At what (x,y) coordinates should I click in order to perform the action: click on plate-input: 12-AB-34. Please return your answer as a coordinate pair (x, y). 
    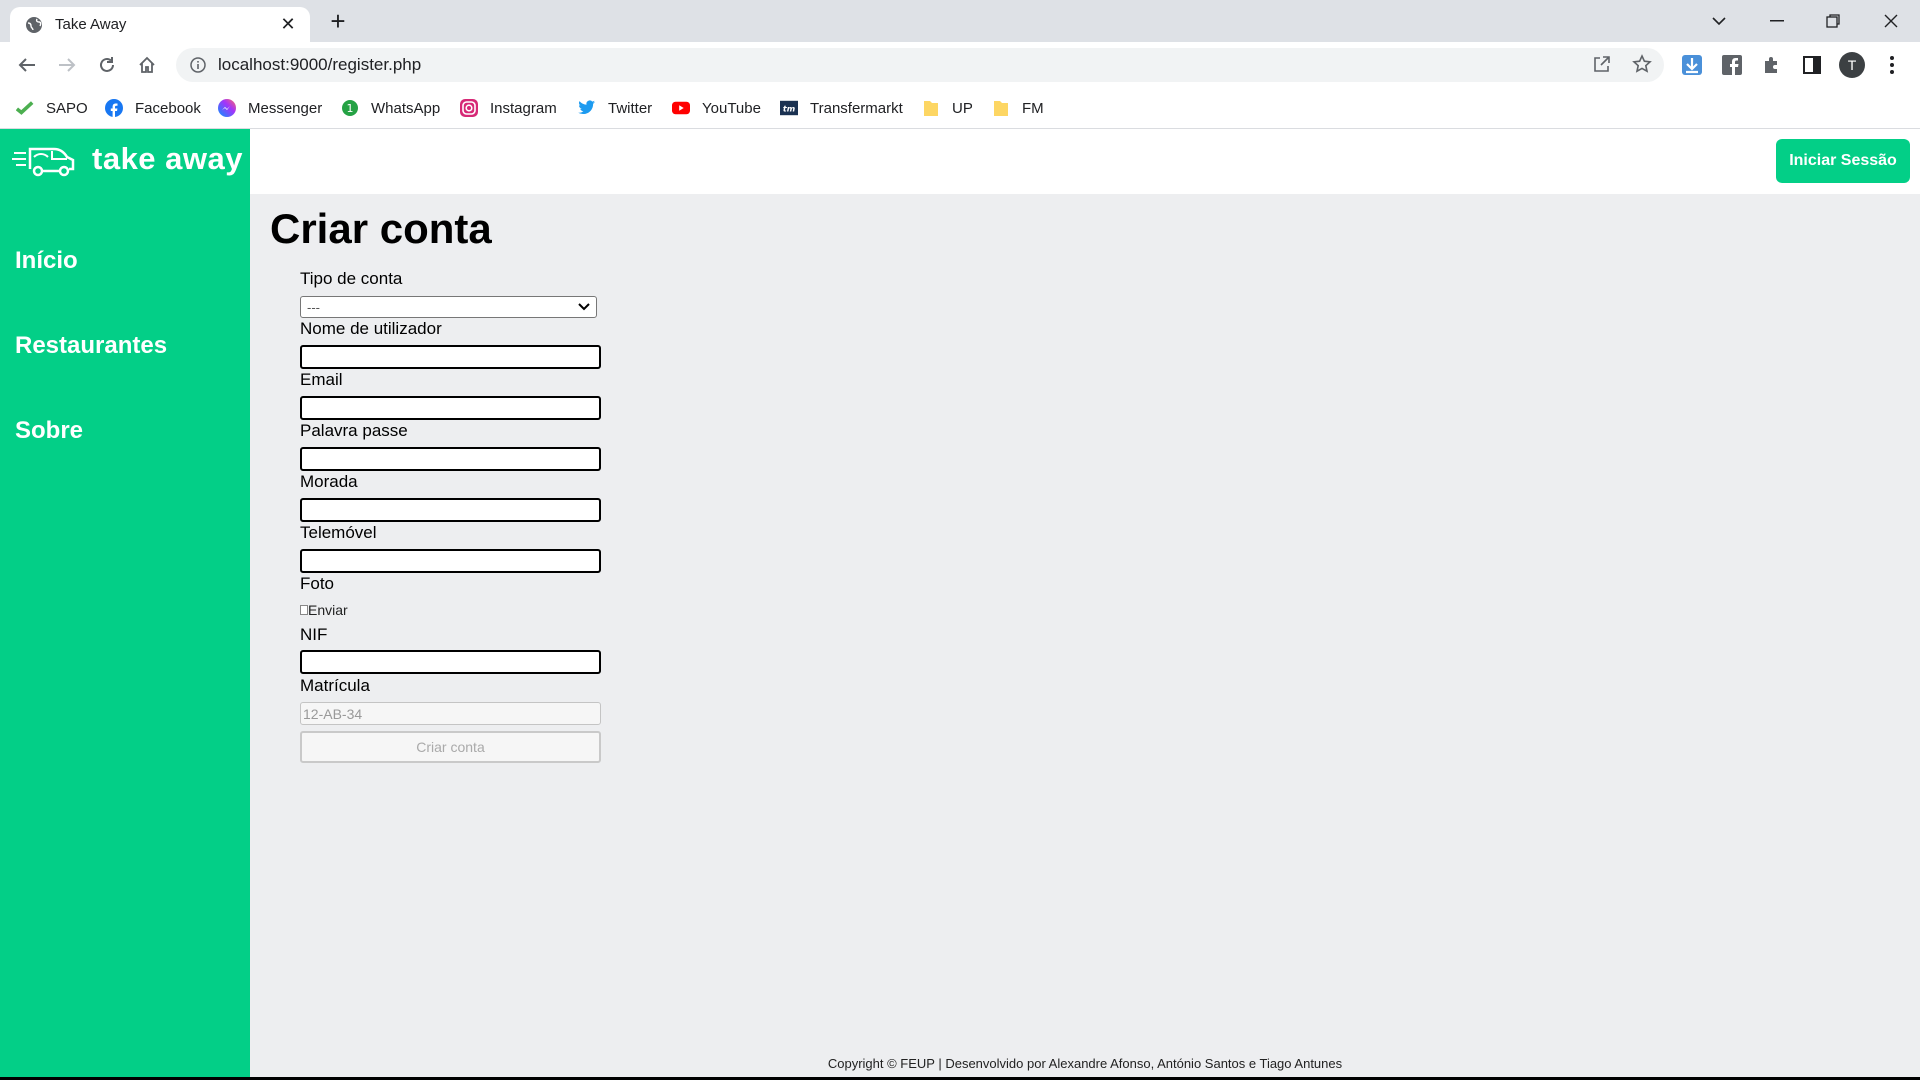
    Looking at the image, I should click on (450, 713).